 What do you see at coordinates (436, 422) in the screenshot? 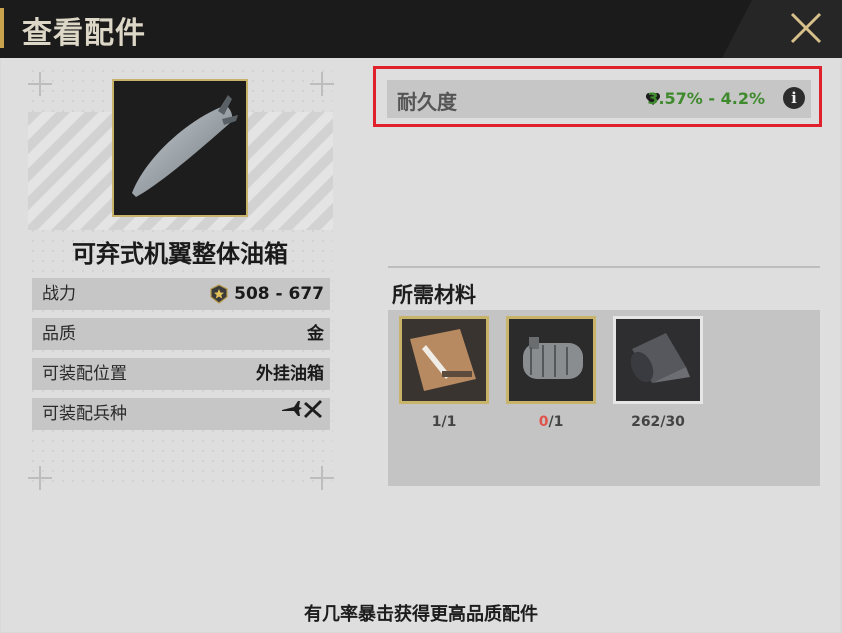
I see `count-have: 1` at bounding box center [436, 422].